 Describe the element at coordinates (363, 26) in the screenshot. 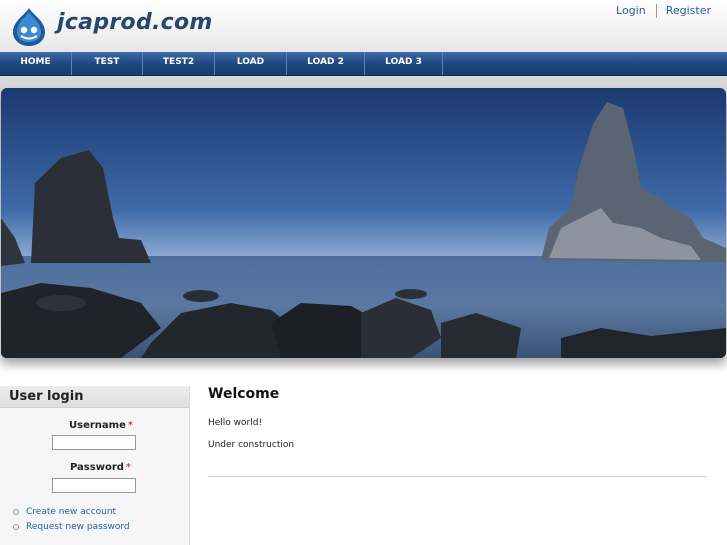

I see `site-header: jcaprod.com Login Register` at that location.